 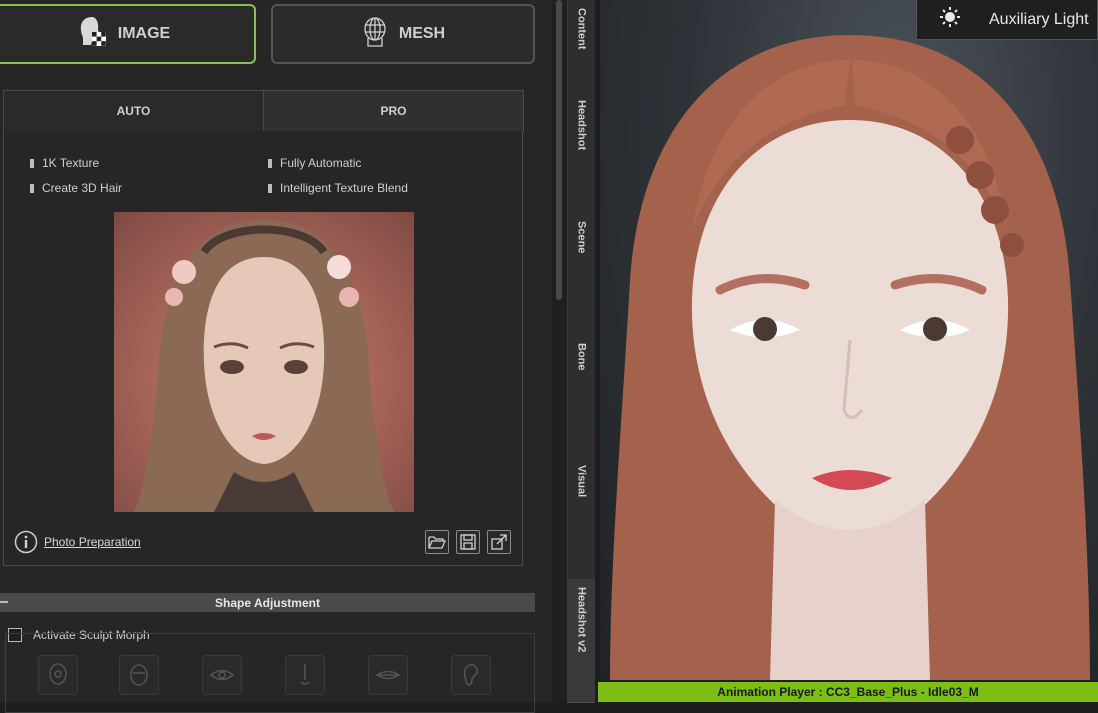 What do you see at coordinates (581, 481) in the screenshot?
I see `side-tab-label: Visual` at bounding box center [581, 481].